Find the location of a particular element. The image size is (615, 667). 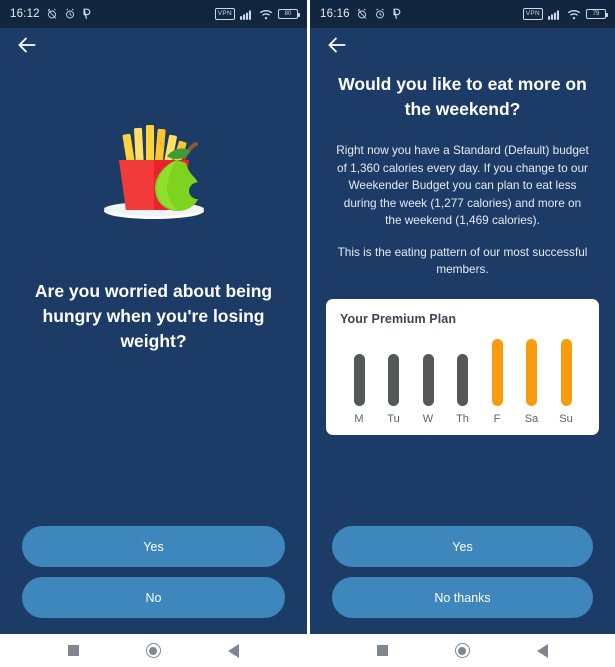

no-button: No is located at coordinates (153, 597).